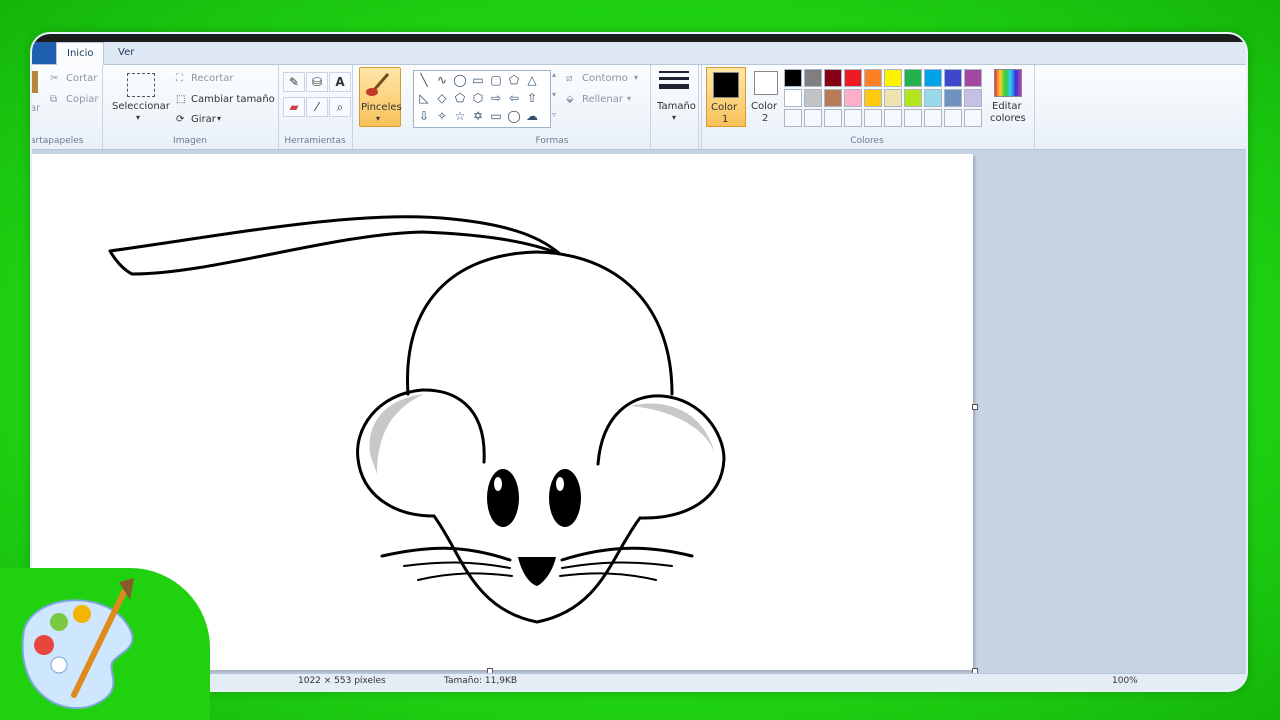 This screenshot has width=1280, height=720. I want to click on size-button: Tamaño ▾, so click(676, 100).